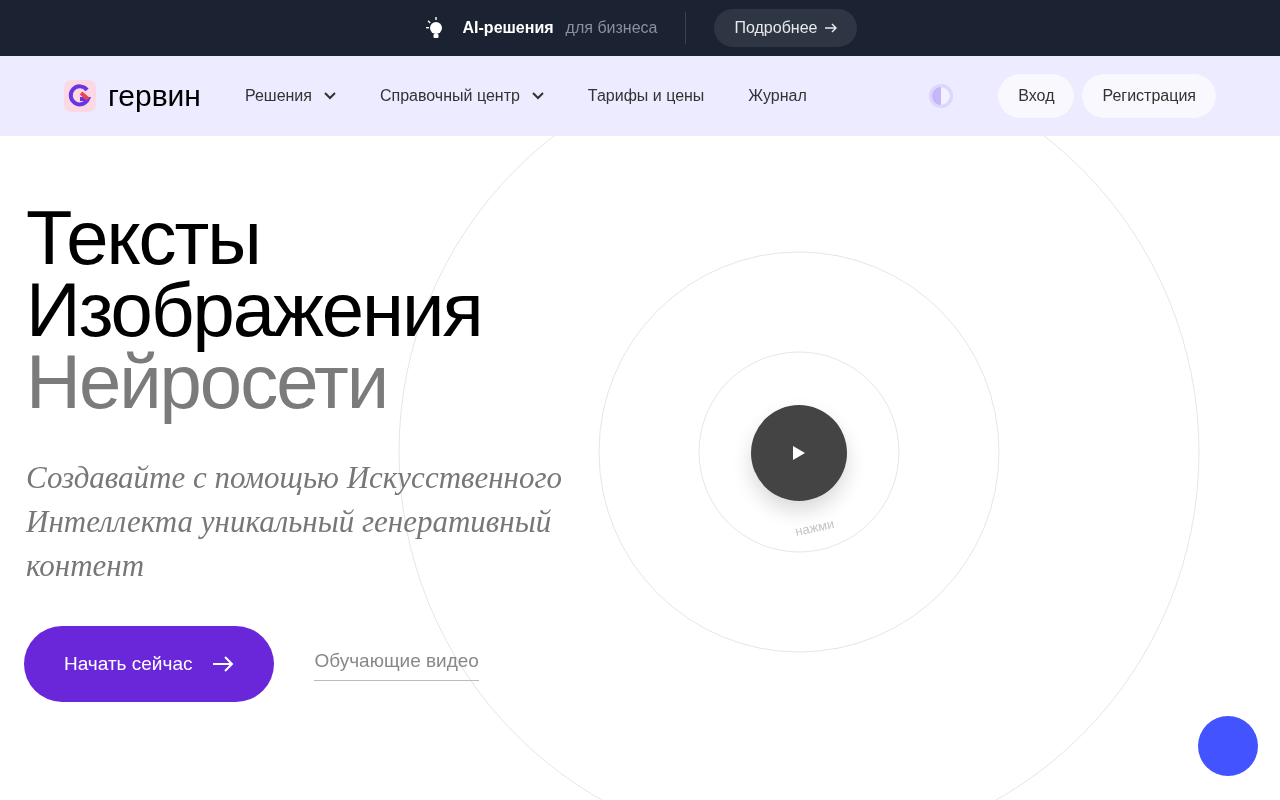 The image size is (1280, 800). Describe the element at coordinates (290, 96) in the screenshot. I see `nav-link: Решения` at that location.